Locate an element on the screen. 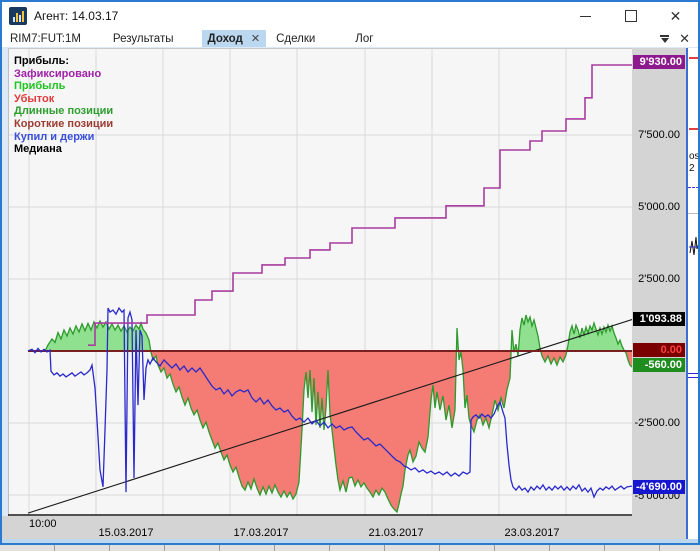  maximize-button is located at coordinates (630, 16).